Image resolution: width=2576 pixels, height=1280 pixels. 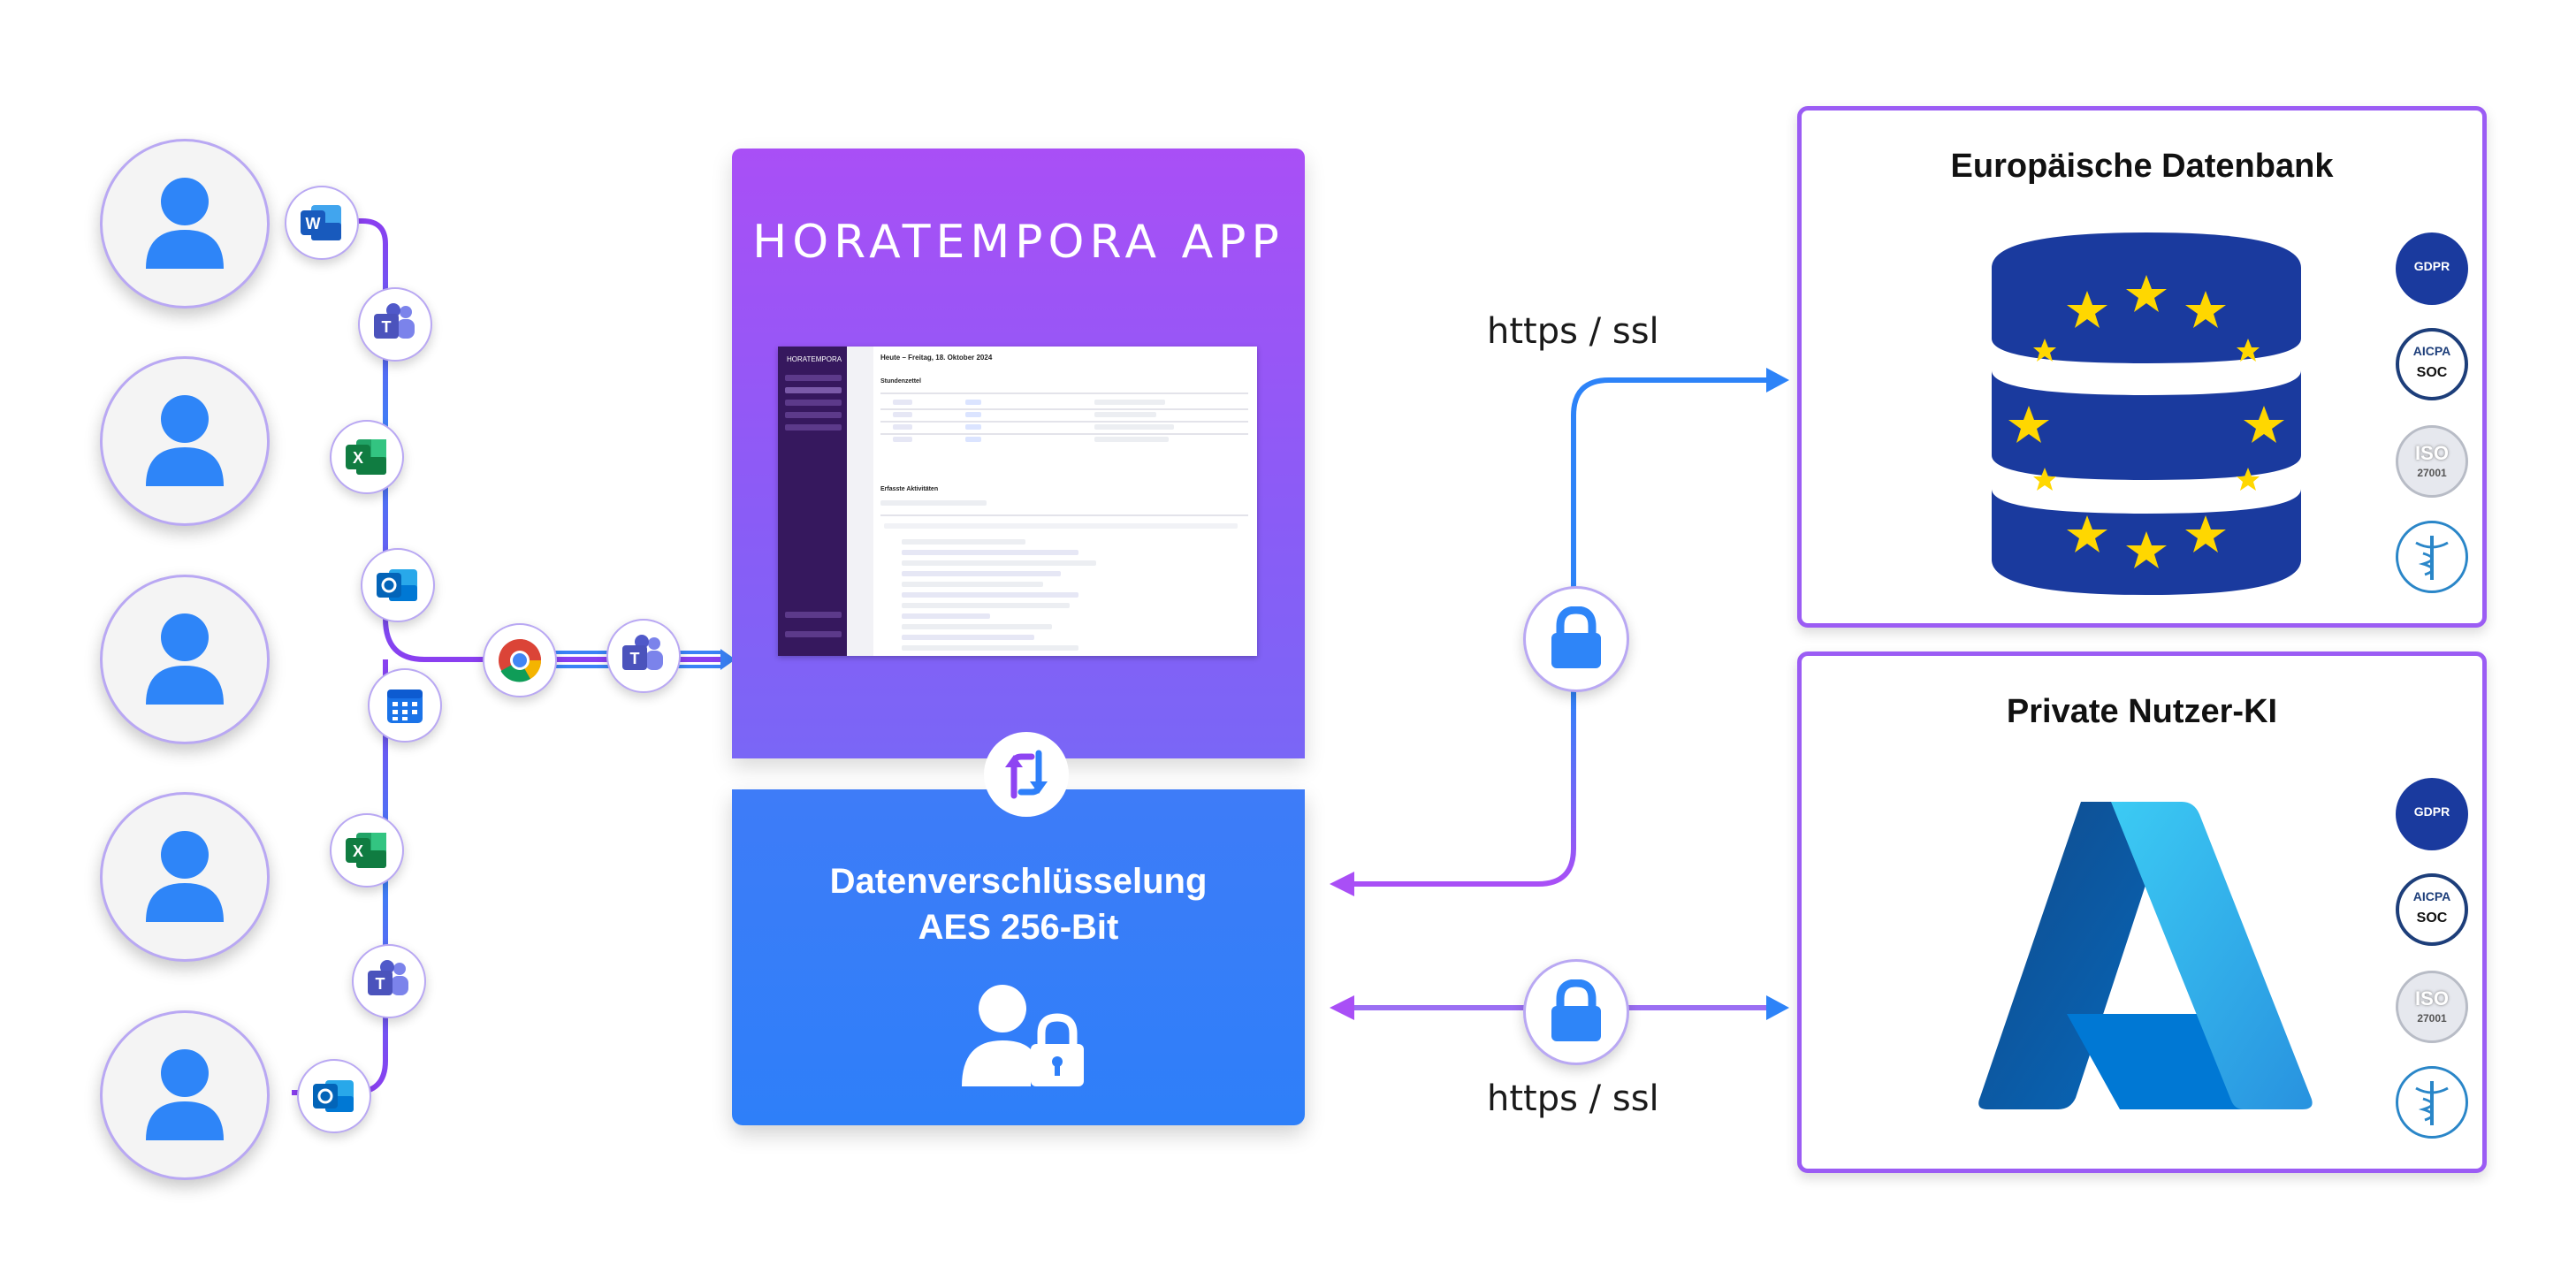 What do you see at coordinates (1573, 331) in the screenshot?
I see `https-label-top: https / ssl` at bounding box center [1573, 331].